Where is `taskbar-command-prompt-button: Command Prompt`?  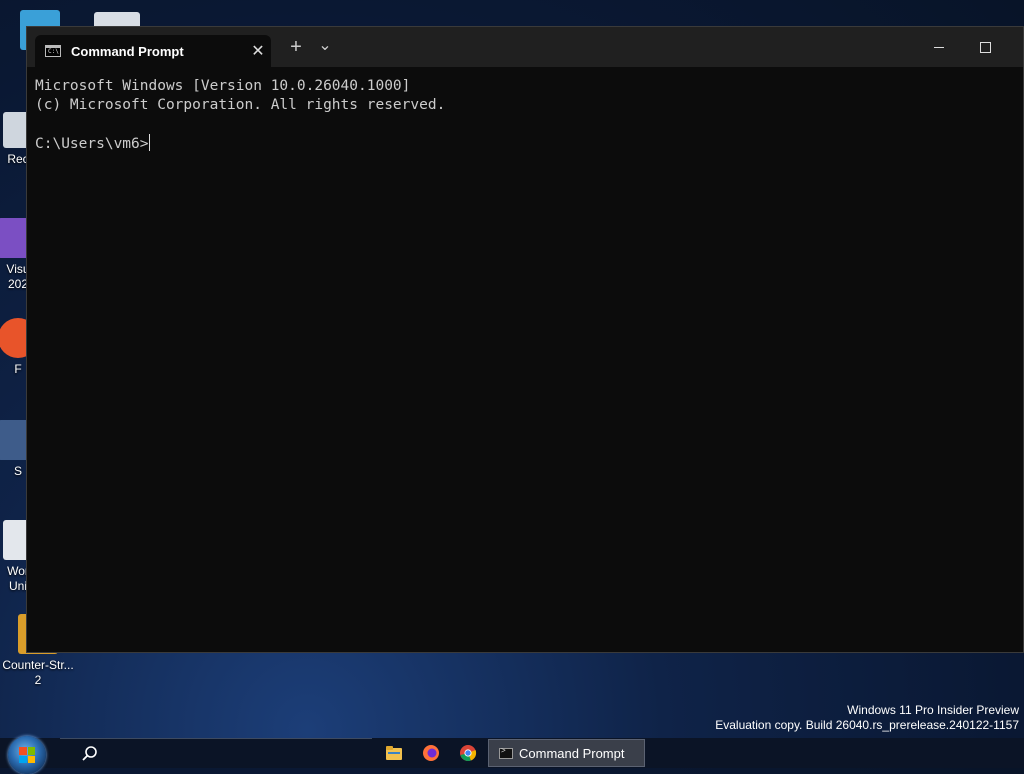 taskbar-command-prompt-button: Command Prompt is located at coordinates (566, 753).